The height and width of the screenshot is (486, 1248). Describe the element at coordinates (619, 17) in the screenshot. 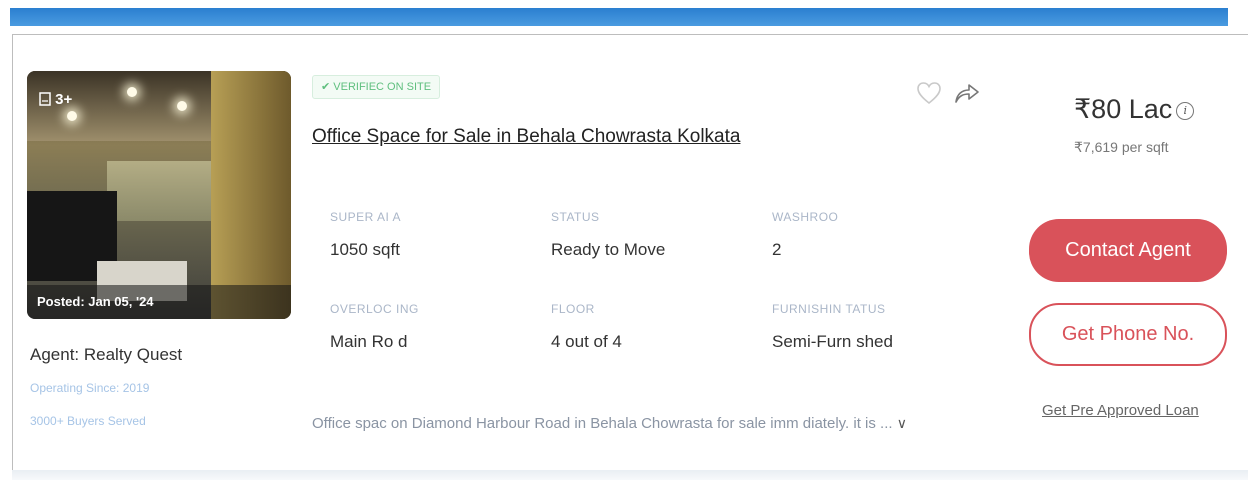

I see `header-bar` at that location.